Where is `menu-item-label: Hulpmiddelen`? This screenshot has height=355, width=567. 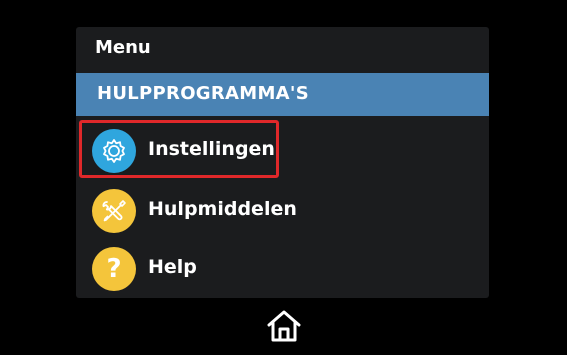 menu-item-label: Hulpmiddelen is located at coordinates (222, 209).